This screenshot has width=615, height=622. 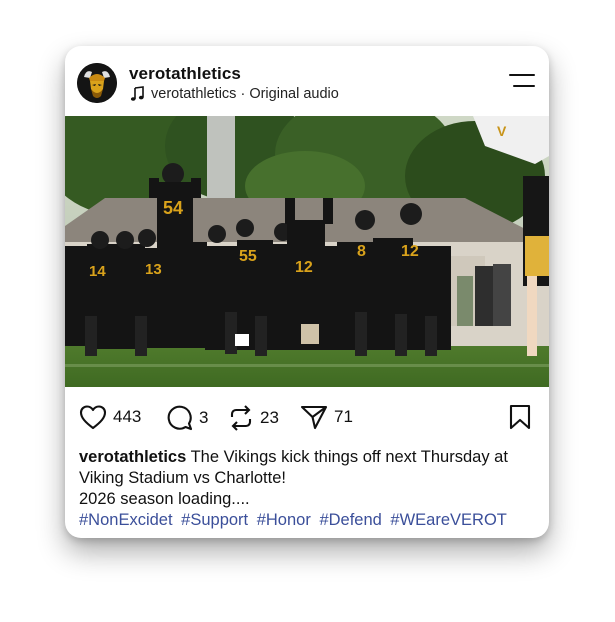 What do you see at coordinates (127, 416) in the screenshot?
I see `like-count: 443` at bounding box center [127, 416].